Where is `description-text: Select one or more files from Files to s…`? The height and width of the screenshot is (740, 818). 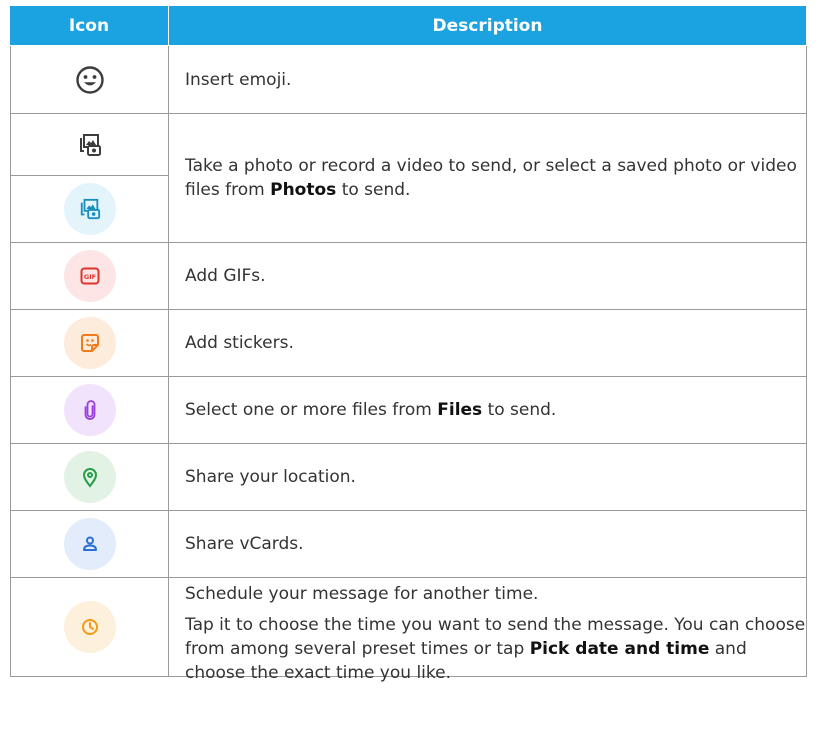 description-text: Select one or more files from Files to s… is located at coordinates (371, 410).